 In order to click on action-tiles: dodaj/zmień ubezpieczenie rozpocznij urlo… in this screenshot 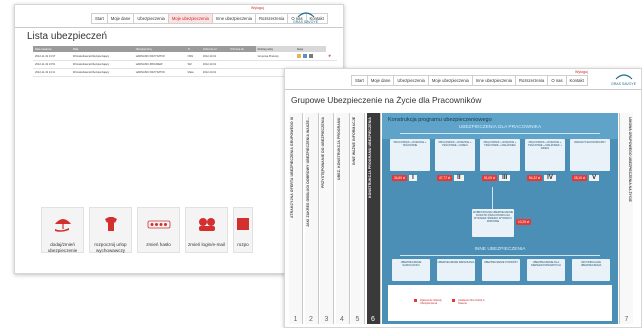, I will do `click(149, 230)`.